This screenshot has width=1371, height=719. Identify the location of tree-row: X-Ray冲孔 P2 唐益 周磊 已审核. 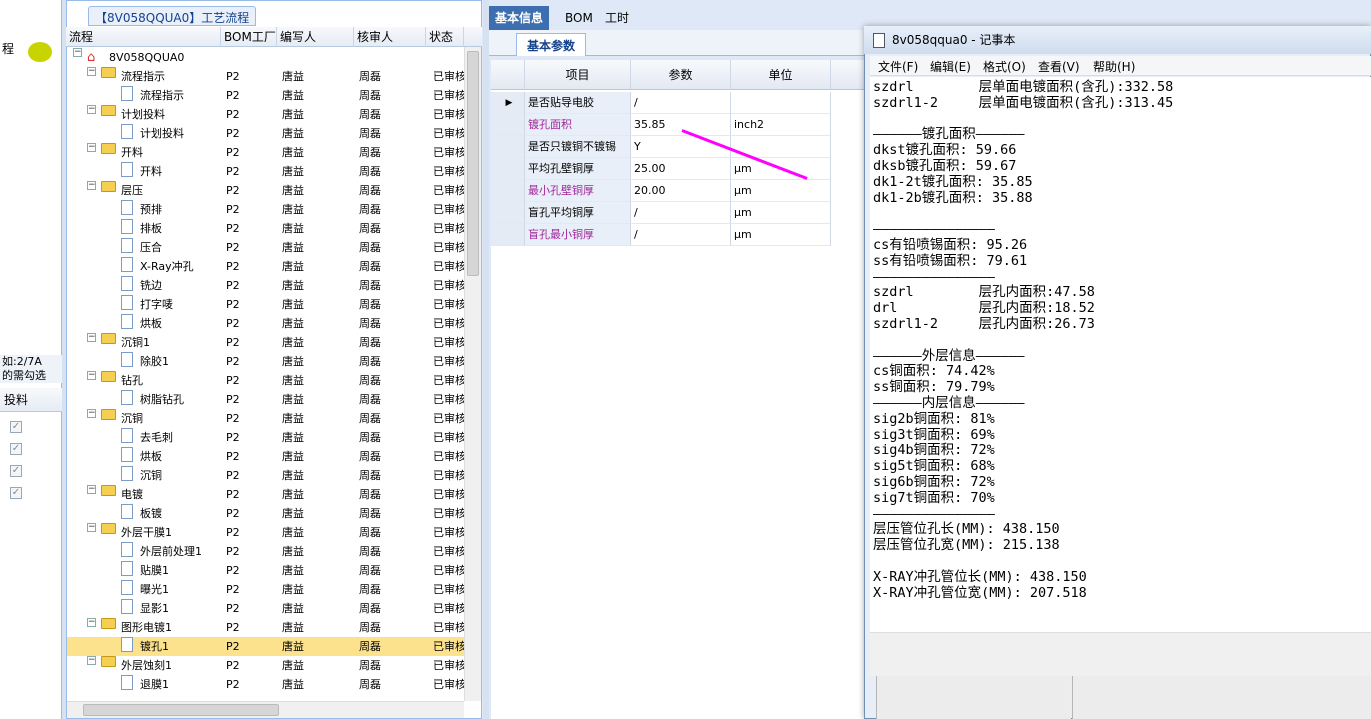
(265, 266).